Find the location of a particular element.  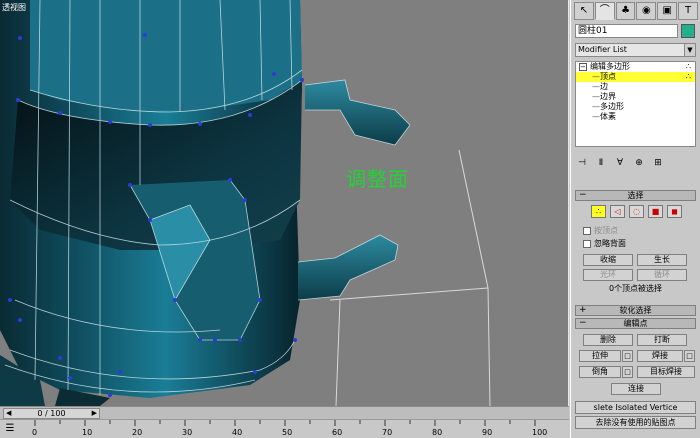

stack-subitem: — 多边形 is located at coordinates (635, 107).